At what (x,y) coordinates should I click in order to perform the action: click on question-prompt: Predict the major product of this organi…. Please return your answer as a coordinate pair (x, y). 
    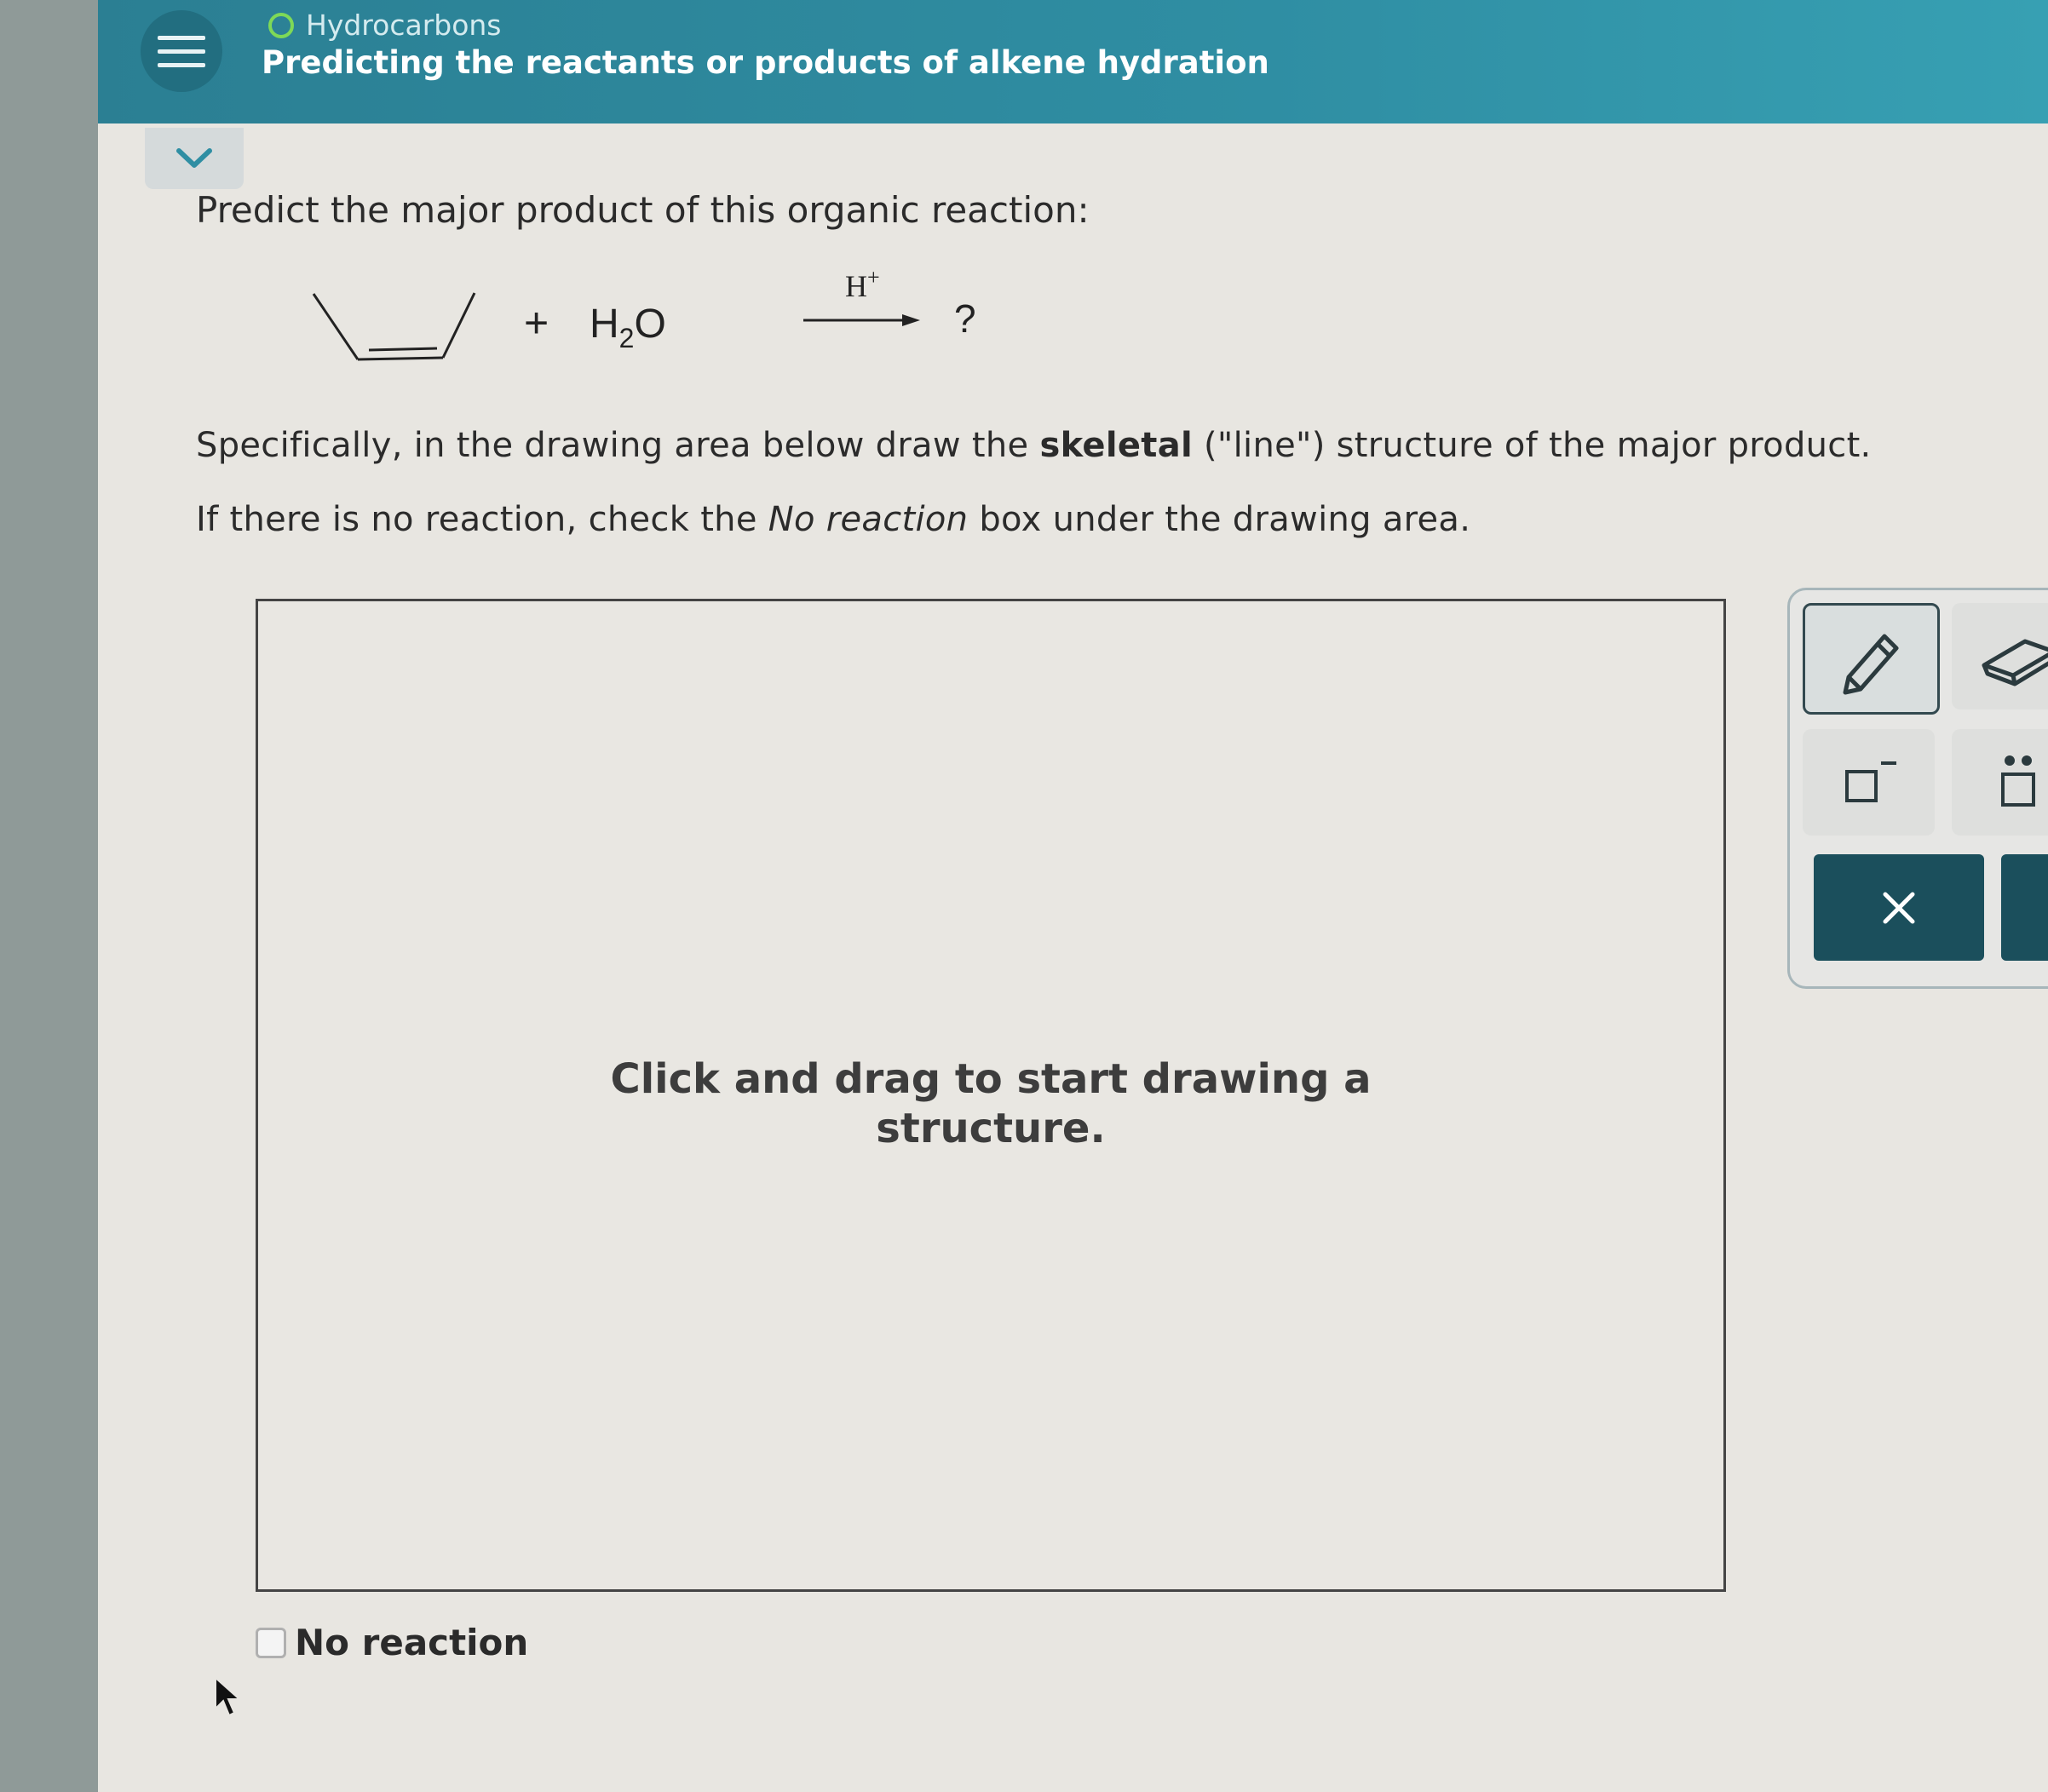
    Looking at the image, I should click on (643, 210).